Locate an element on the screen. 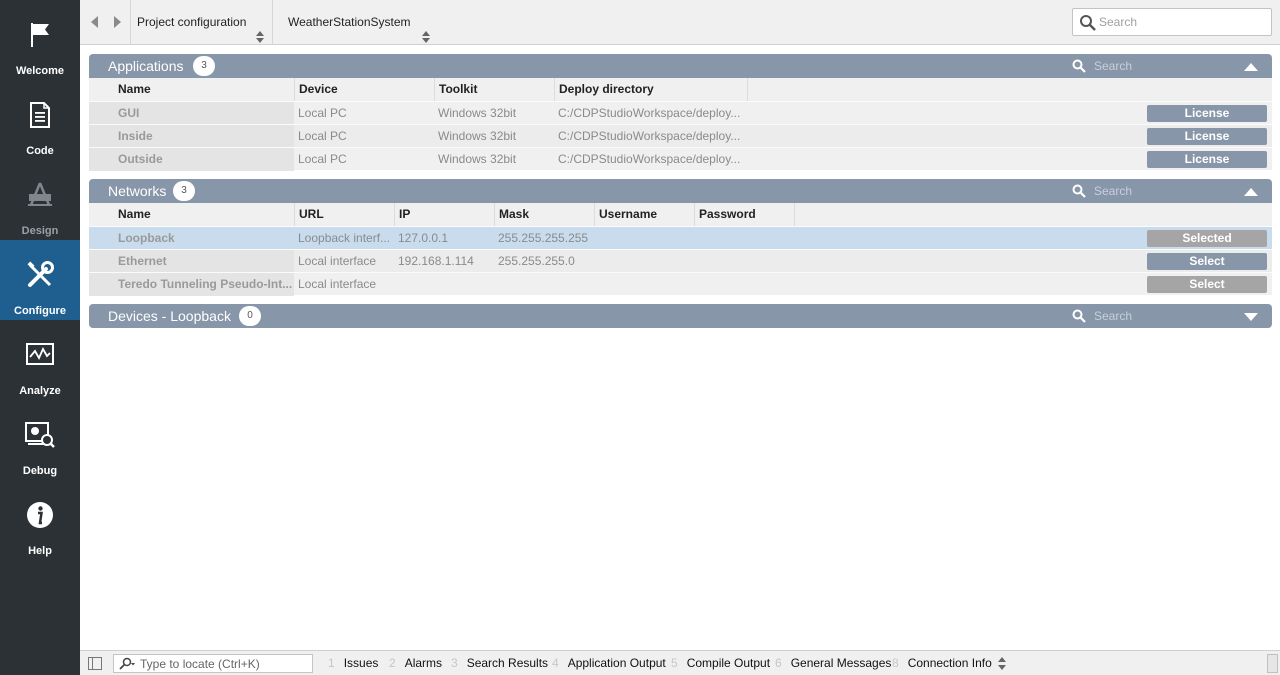  devices-search is located at coordinates (1147, 316).